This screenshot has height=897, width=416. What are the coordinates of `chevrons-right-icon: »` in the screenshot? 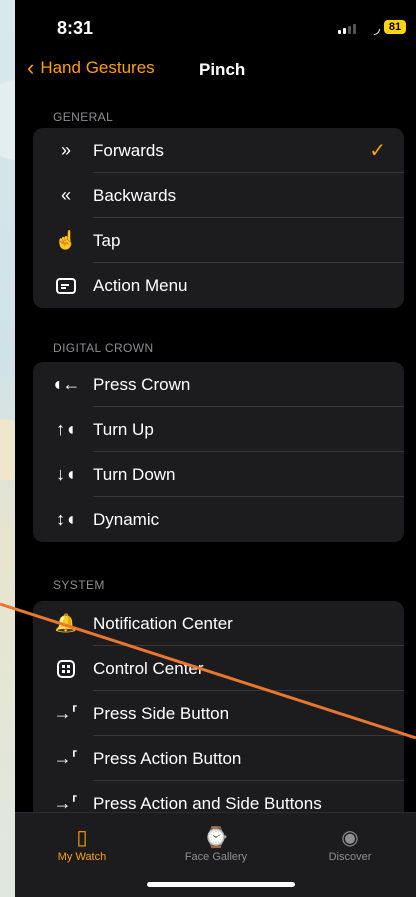 It's located at (65, 150).